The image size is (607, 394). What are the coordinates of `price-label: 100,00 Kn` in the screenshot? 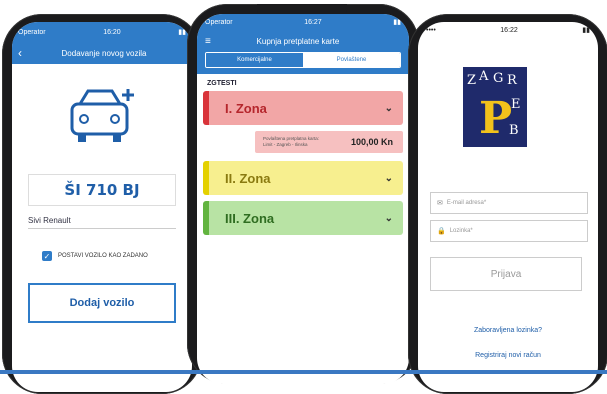 It's located at (371, 142).